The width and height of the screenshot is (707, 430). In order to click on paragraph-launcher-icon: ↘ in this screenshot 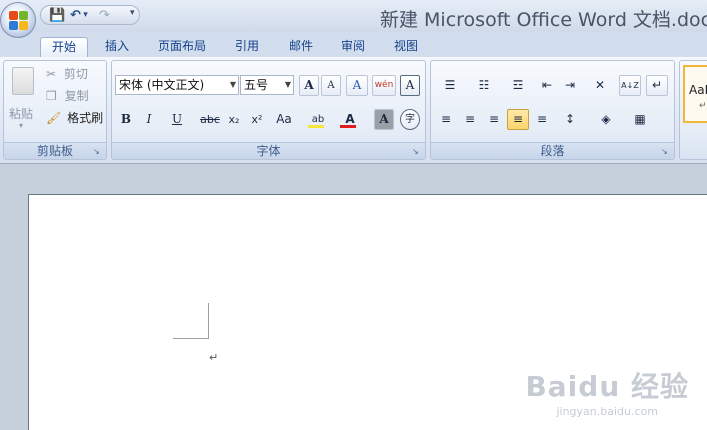, I will do `click(665, 151)`.